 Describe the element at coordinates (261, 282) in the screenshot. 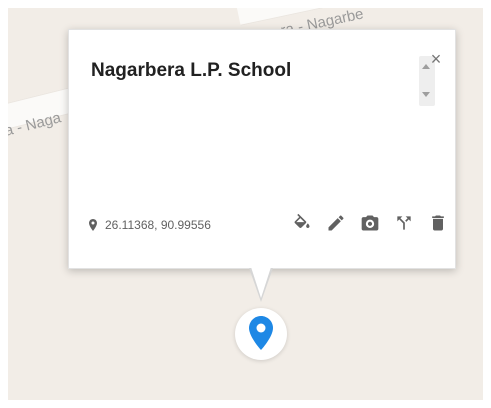

I see `popup-pointer-fill` at that location.